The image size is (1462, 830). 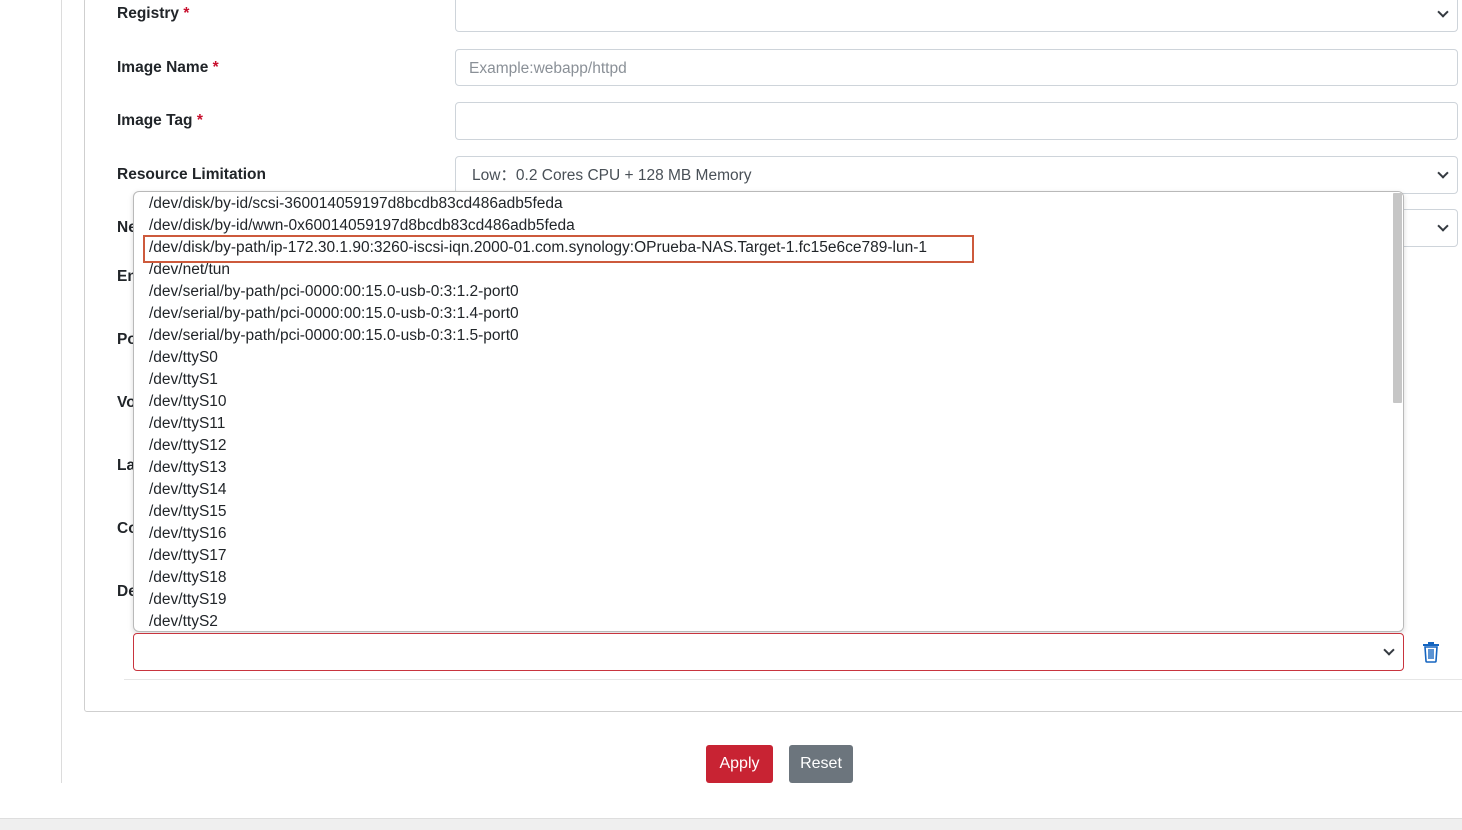 I want to click on device-option: /dev/ttyS13, so click(x=188, y=468).